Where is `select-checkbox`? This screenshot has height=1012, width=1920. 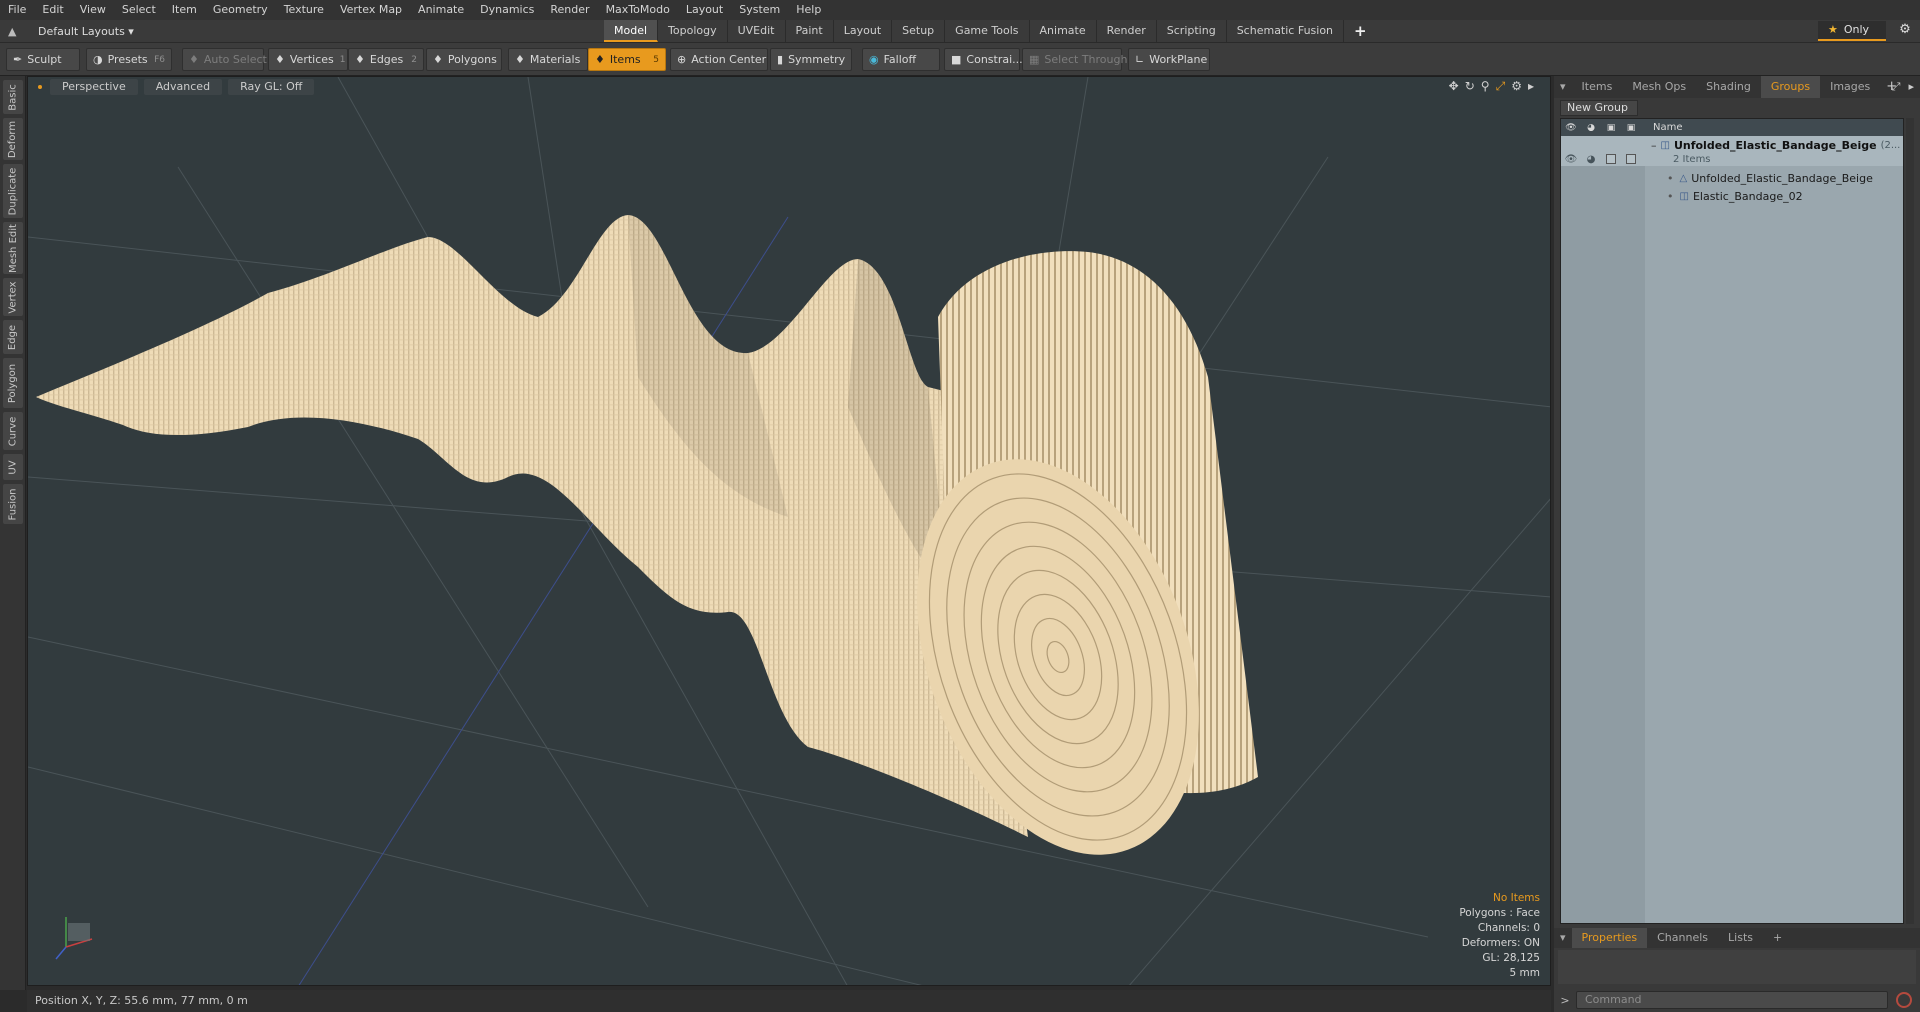 select-checkbox is located at coordinates (1631, 158).